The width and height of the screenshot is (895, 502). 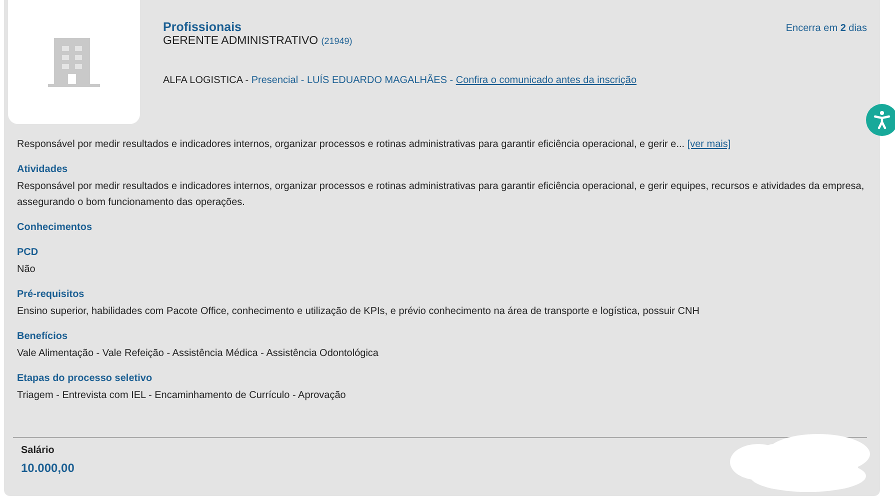 I want to click on deadline-text: Encerra em 2 dias, so click(x=826, y=28).